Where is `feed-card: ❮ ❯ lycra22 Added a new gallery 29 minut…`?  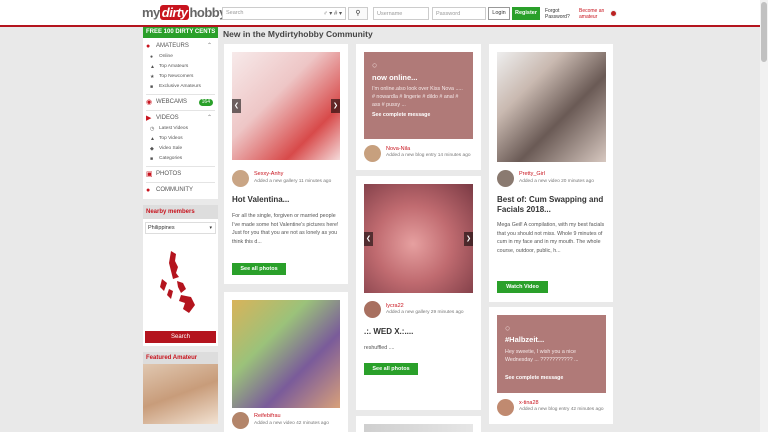 feed-card: ❮ ❯ lycra22 Added a new gallery 29 minut… is located at coordinates (418, 293).